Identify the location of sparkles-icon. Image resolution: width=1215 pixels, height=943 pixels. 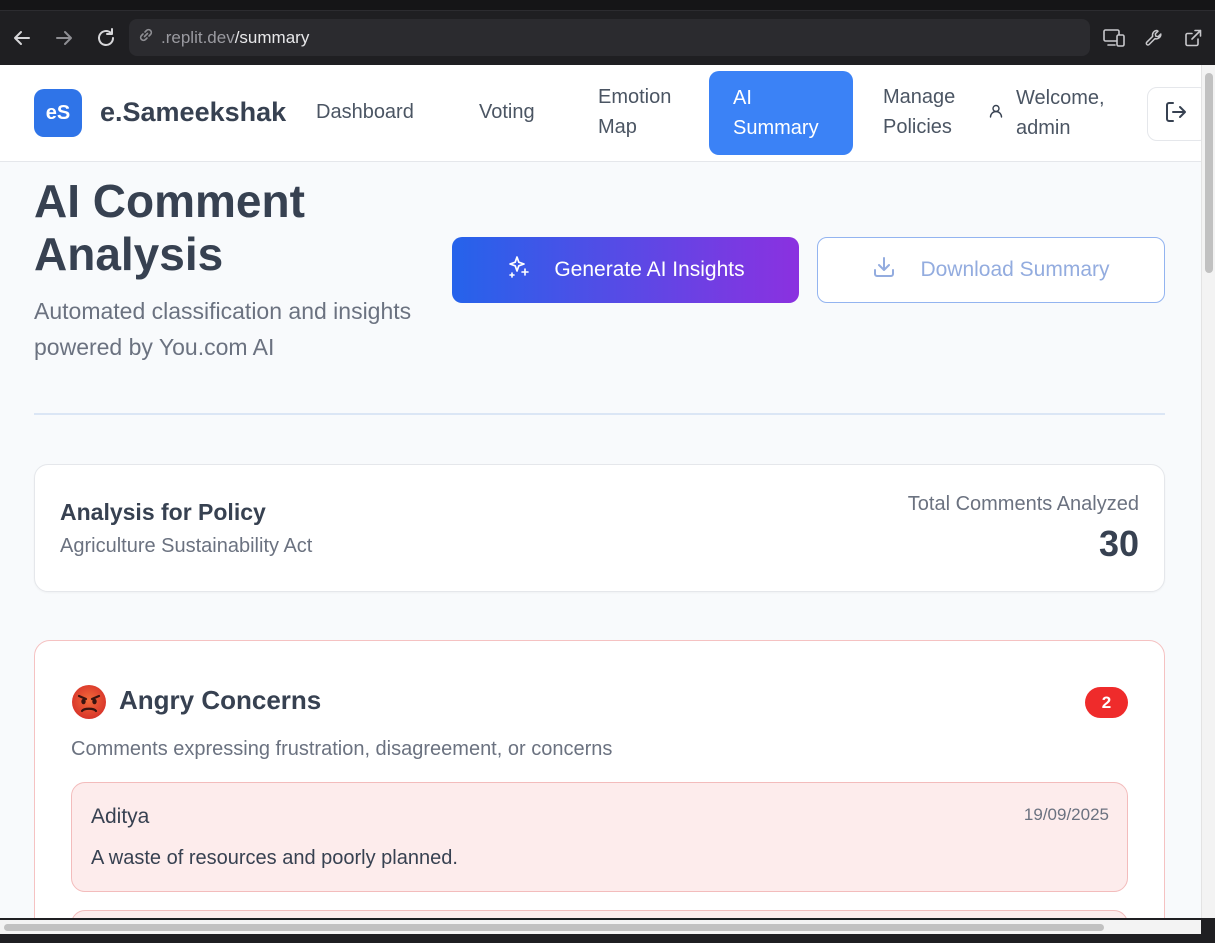
(530, 270).